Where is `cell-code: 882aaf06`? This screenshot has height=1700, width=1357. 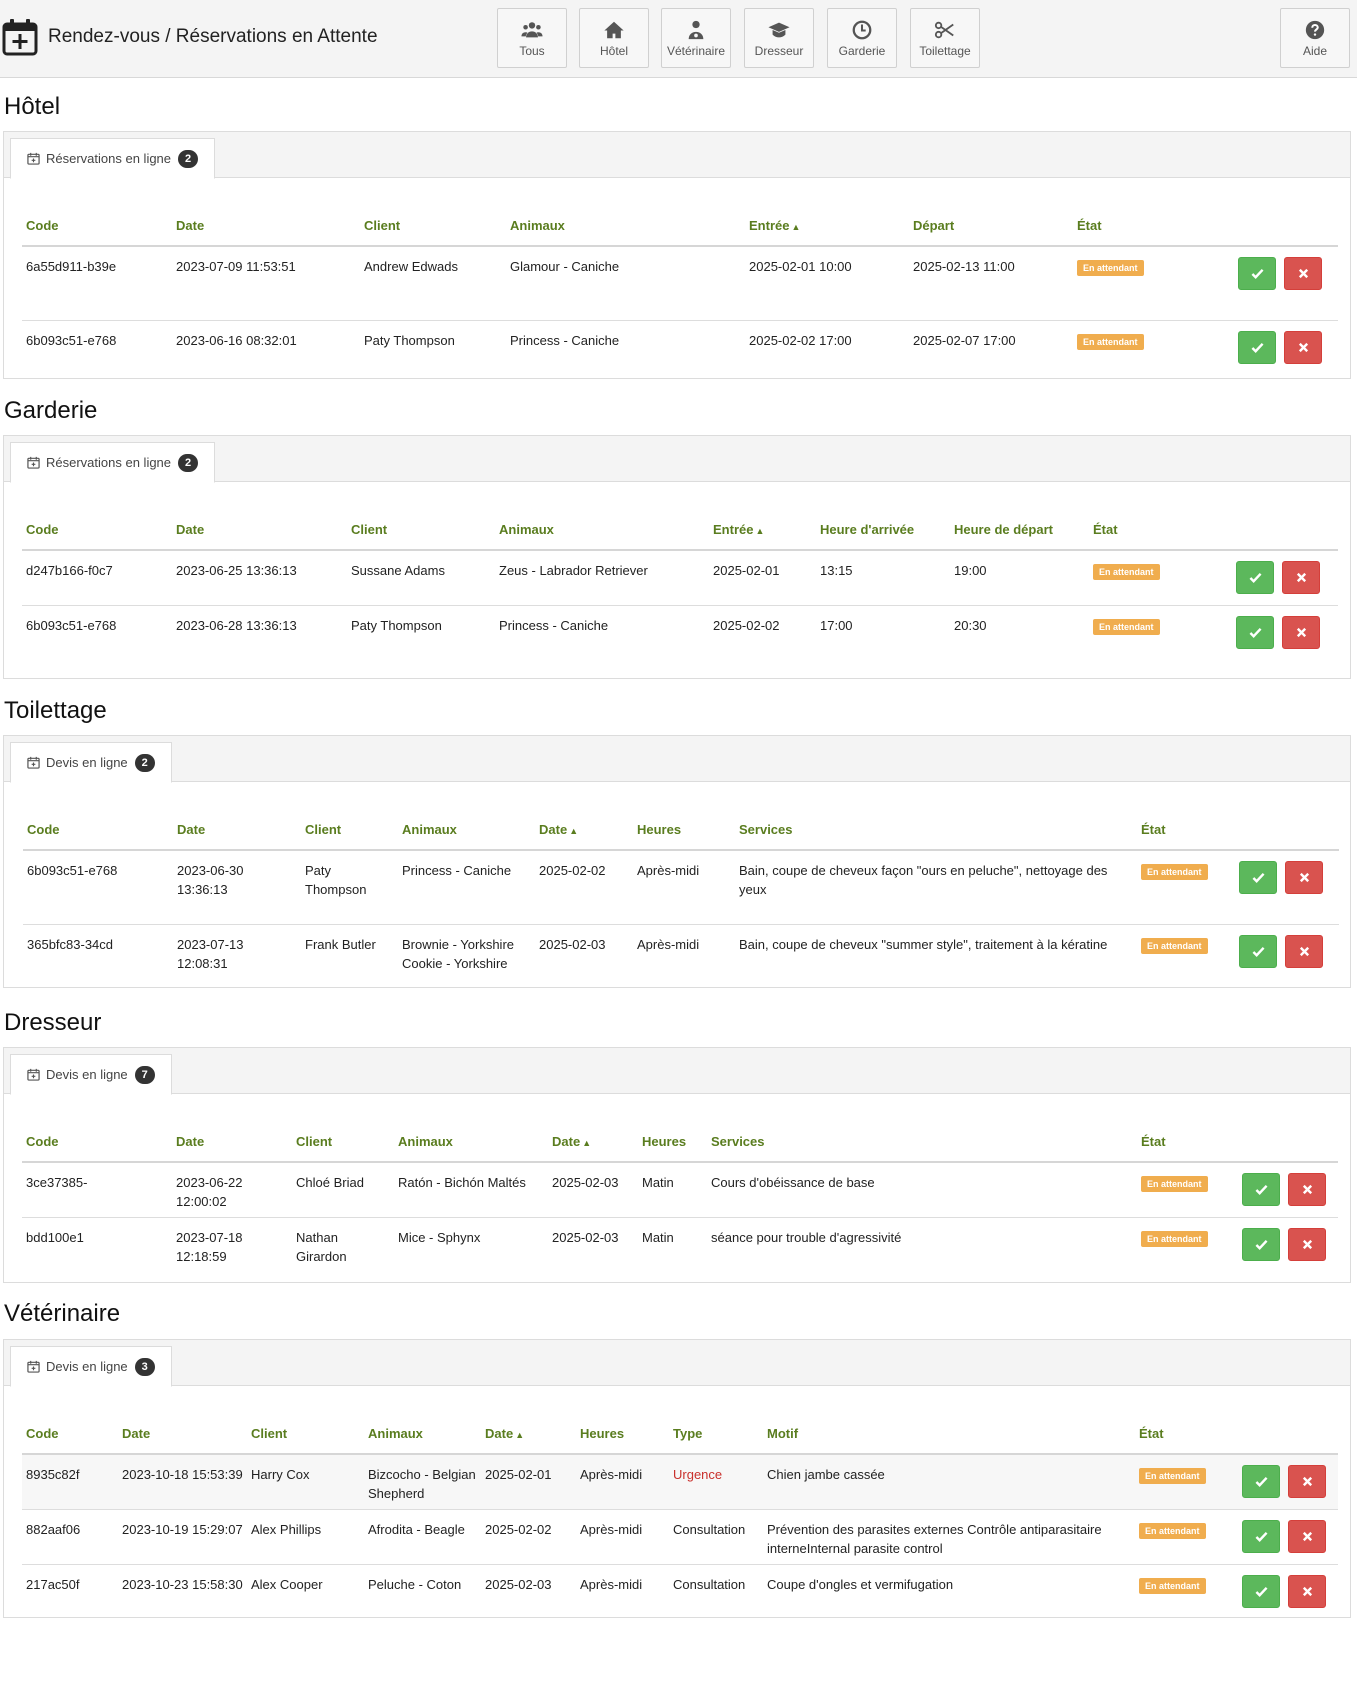 cell-code: 882aaf06 is located at coordinates (70, 1537).